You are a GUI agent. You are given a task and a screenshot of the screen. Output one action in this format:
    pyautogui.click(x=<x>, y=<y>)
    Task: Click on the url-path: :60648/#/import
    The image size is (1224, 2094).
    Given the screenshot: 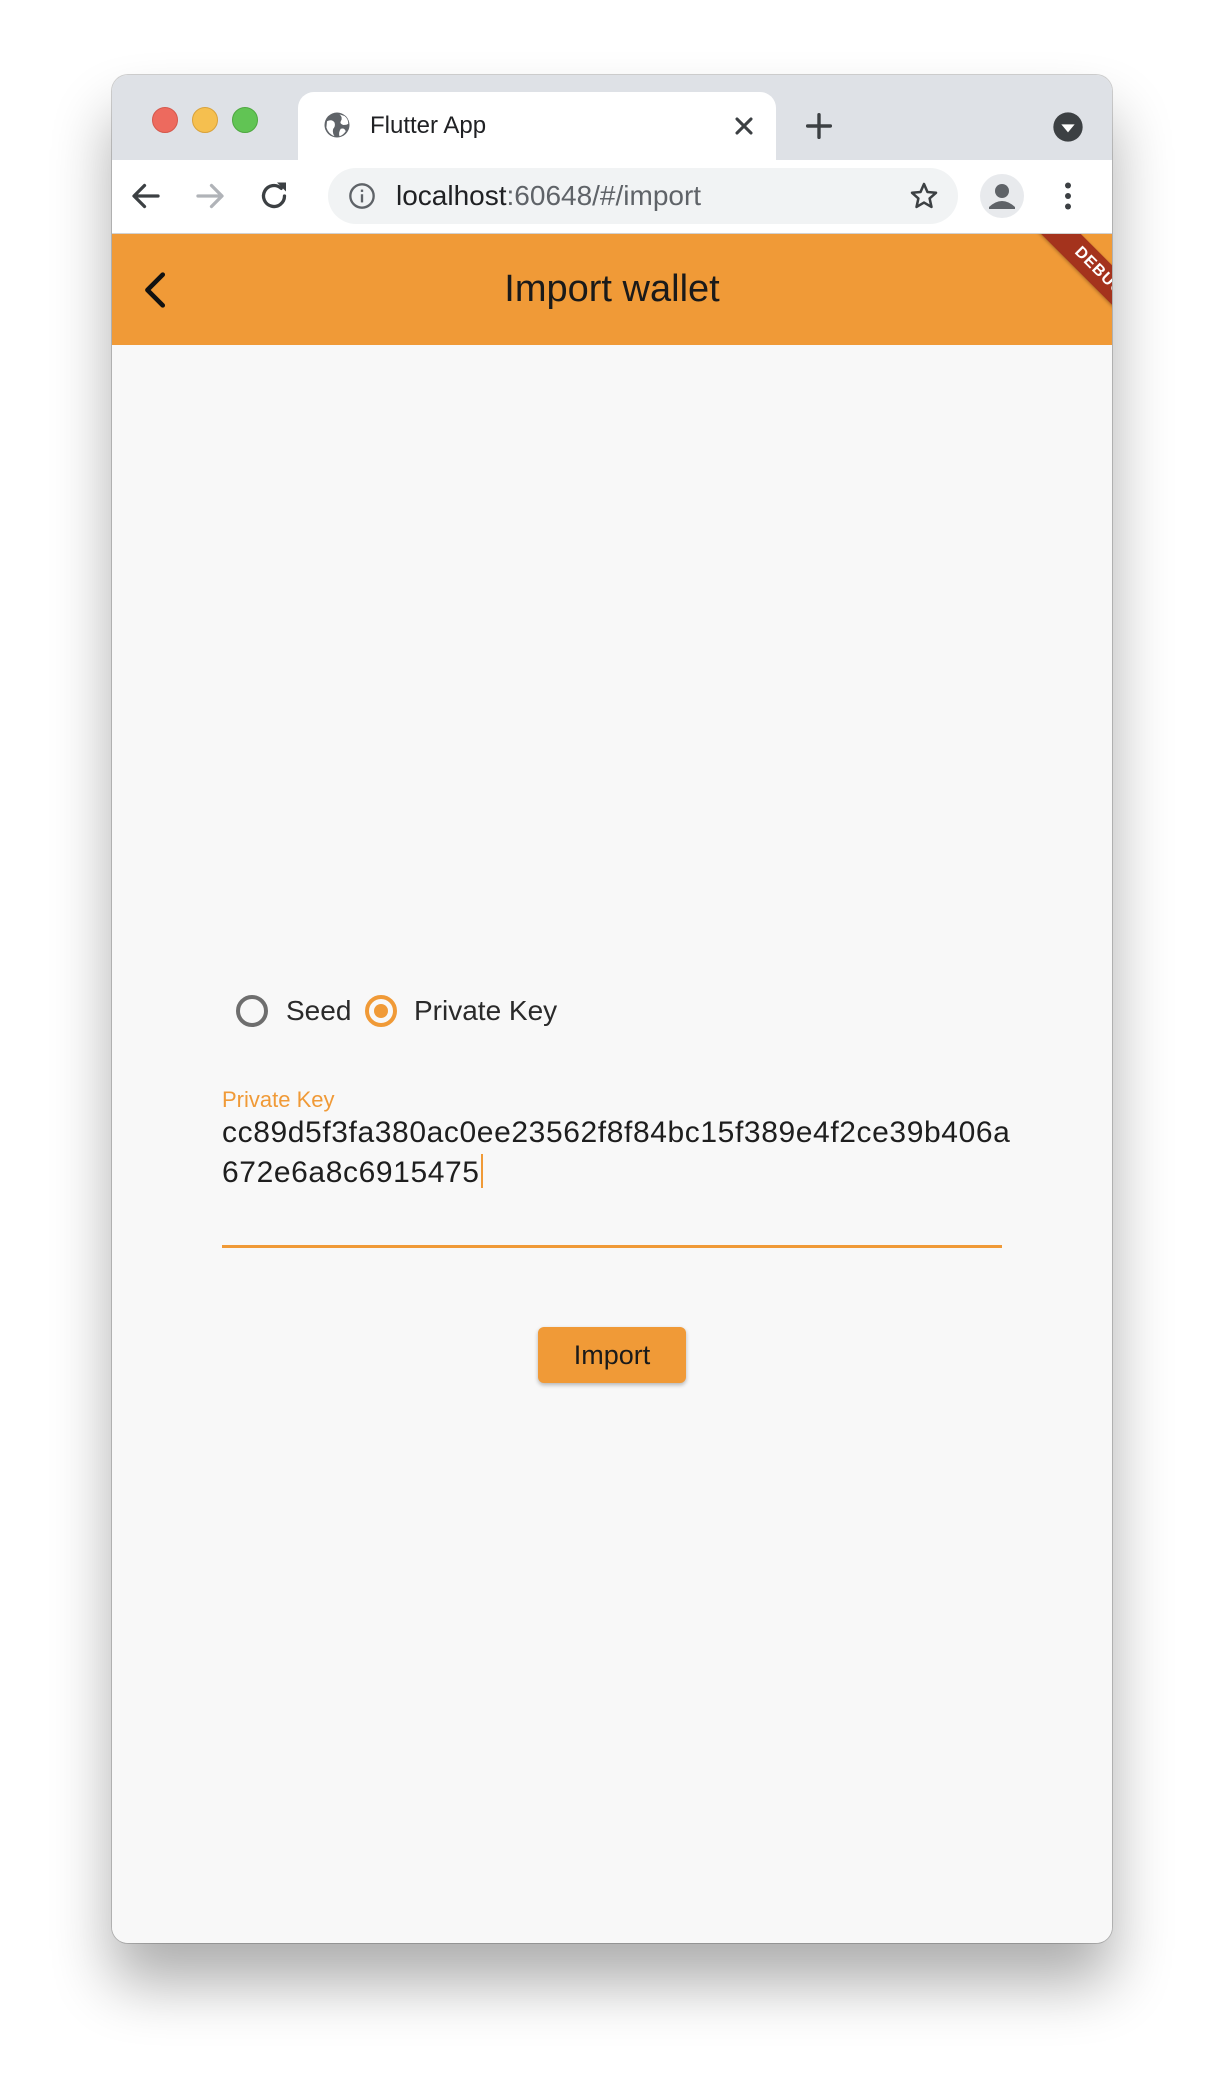 What is the action you would take?
    pyautogui.click(x=604, y=195)
    